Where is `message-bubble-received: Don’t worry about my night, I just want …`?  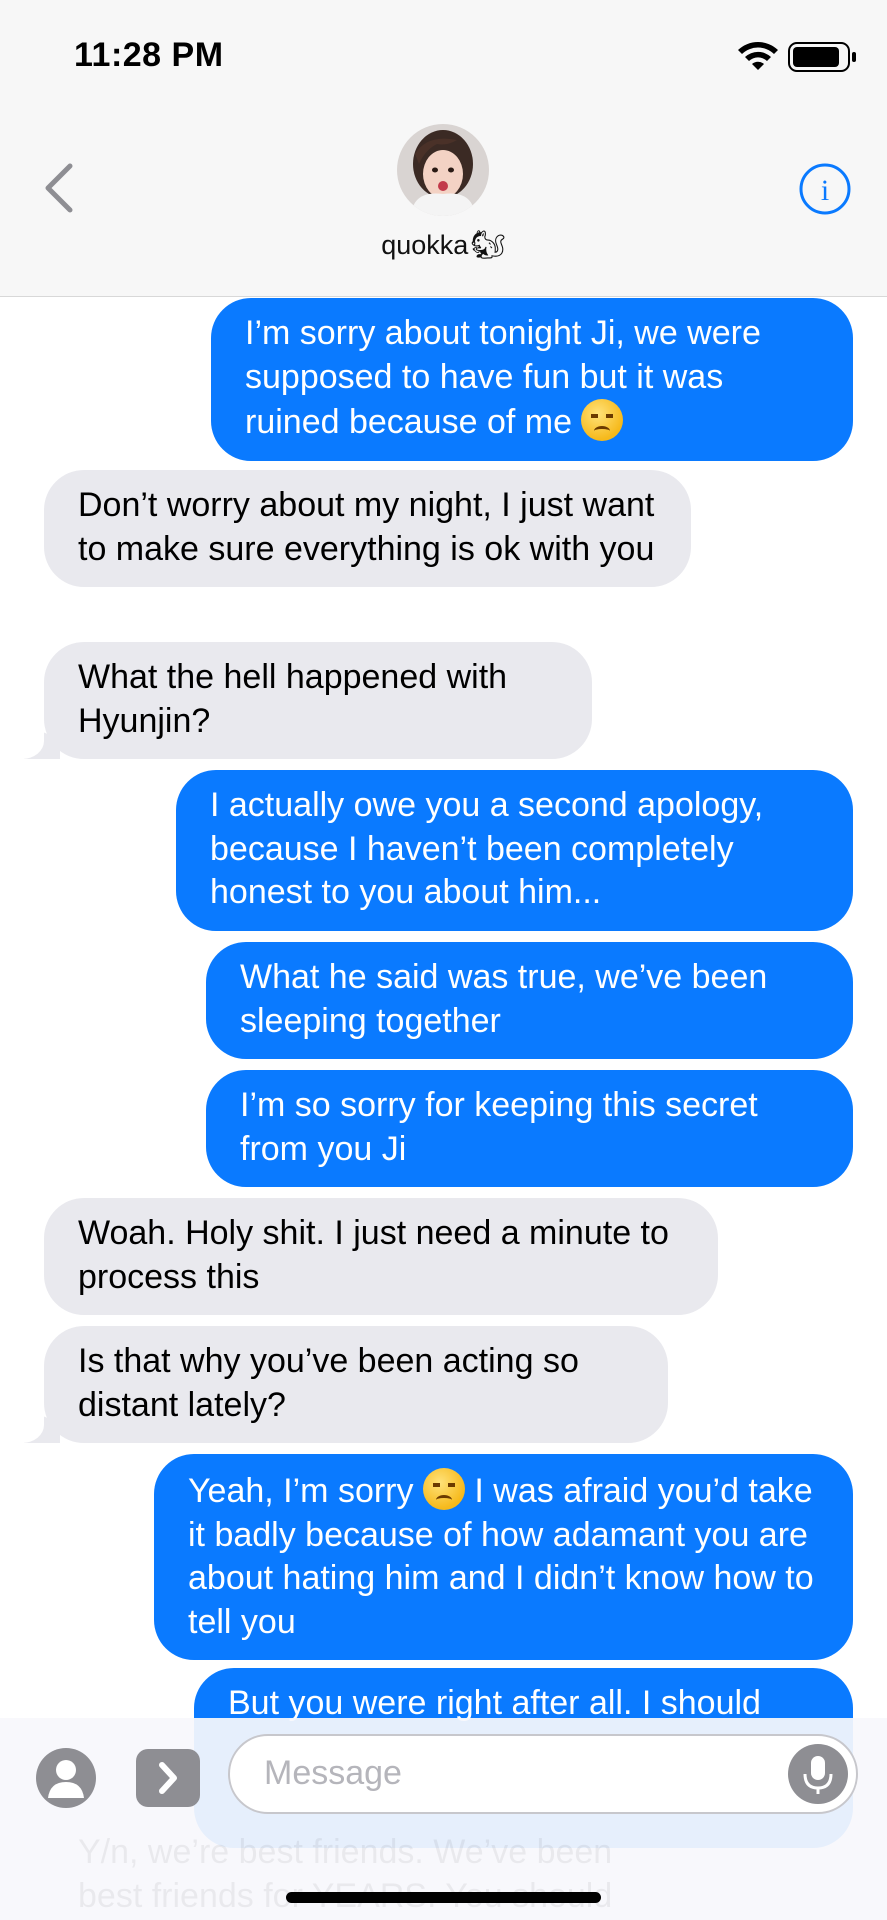
message-bubble-received: Don’t worry about my night, I just want … is located at coordinates (367, 528).